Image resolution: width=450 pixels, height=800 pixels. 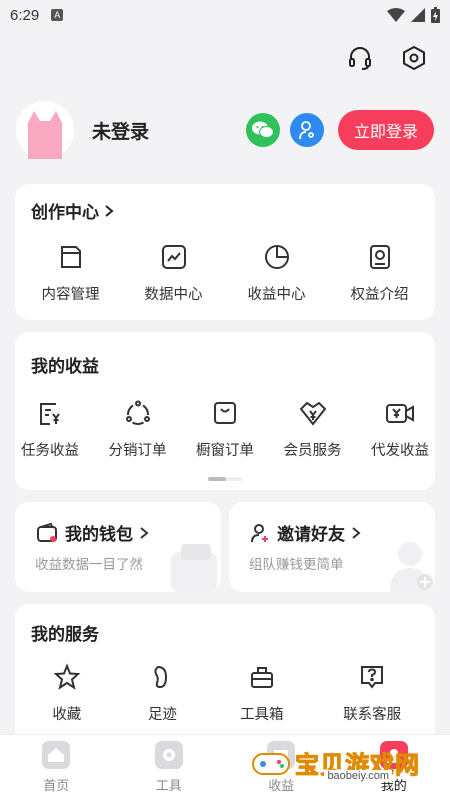 I want to click on battery-icon, so click(x=435, y=15).